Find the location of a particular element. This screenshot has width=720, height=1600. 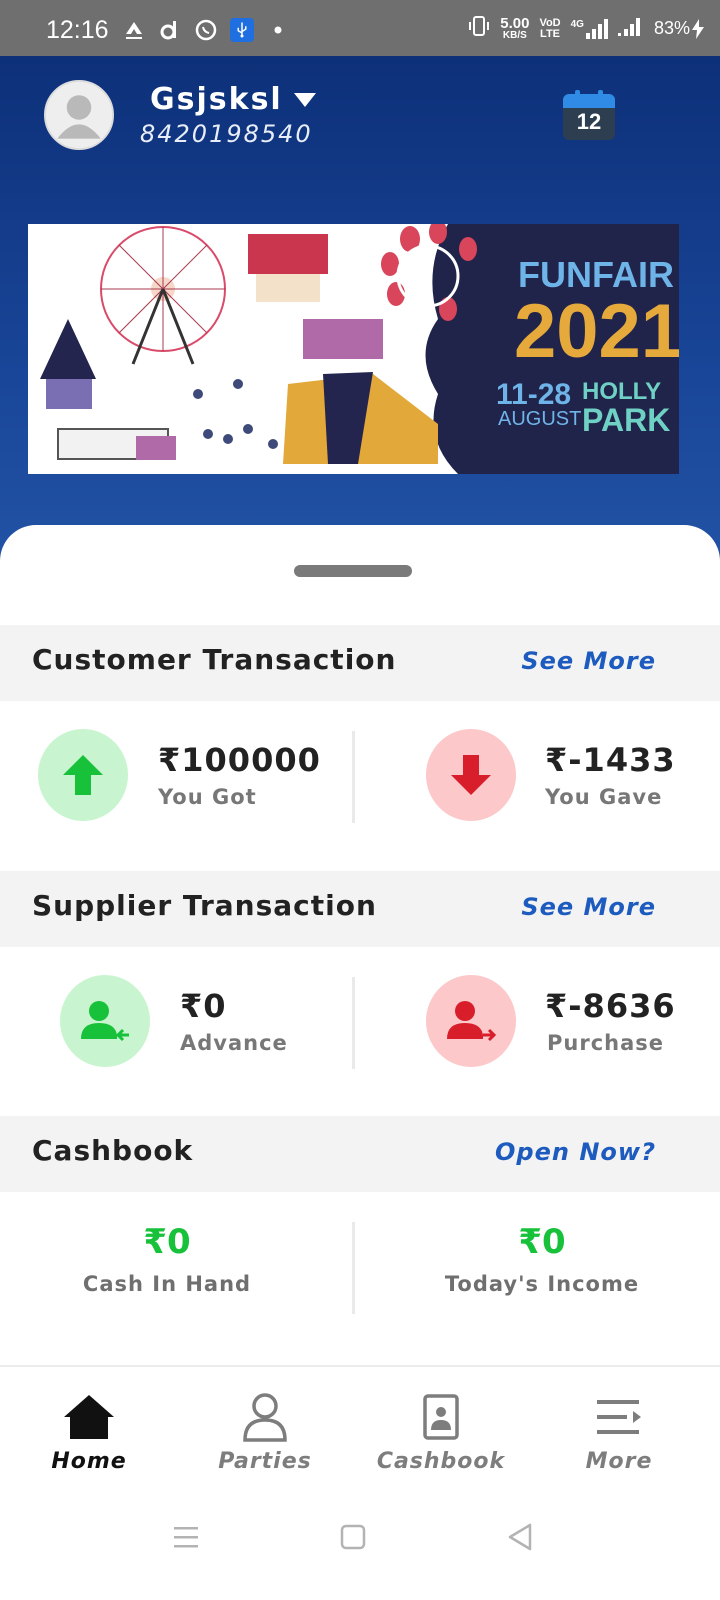

whatsapp-icon is located at coordinates (206, 30).